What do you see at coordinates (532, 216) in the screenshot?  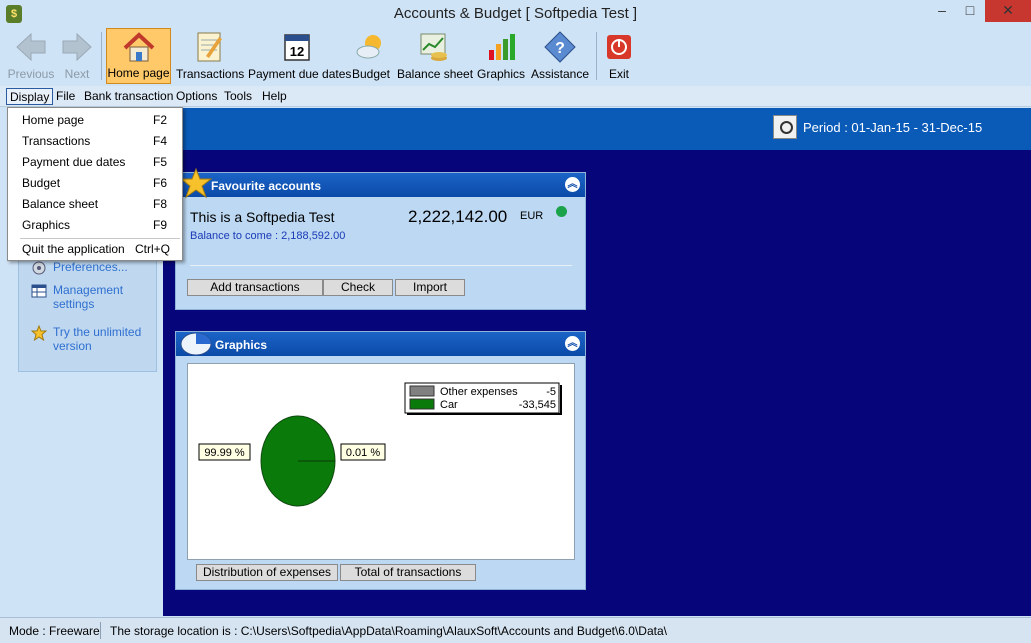 I see `account-currency: EUR` at bounding box center [532, 216].